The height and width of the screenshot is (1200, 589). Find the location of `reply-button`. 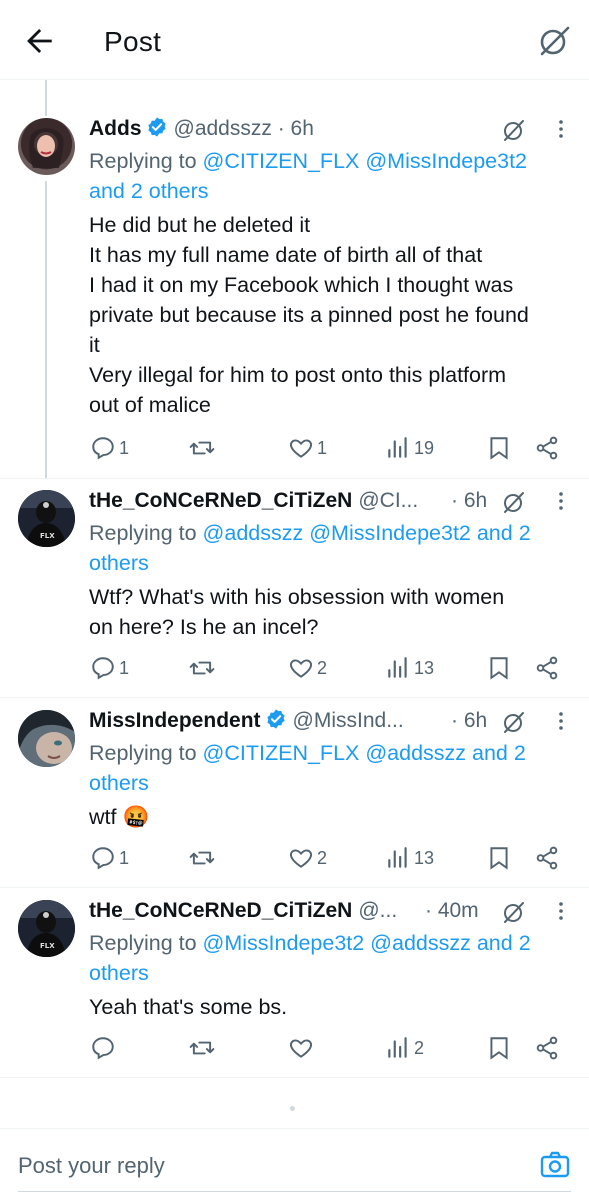

reply-button is located at coordinates (104, 1048).